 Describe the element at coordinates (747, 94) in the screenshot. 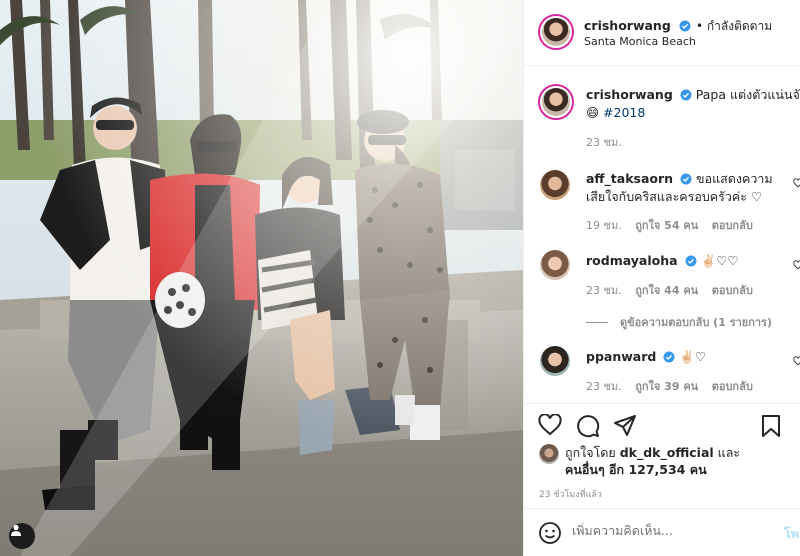

I see `caption-text: Papa แต่งตัวแน่นจัง 😄` at that location.